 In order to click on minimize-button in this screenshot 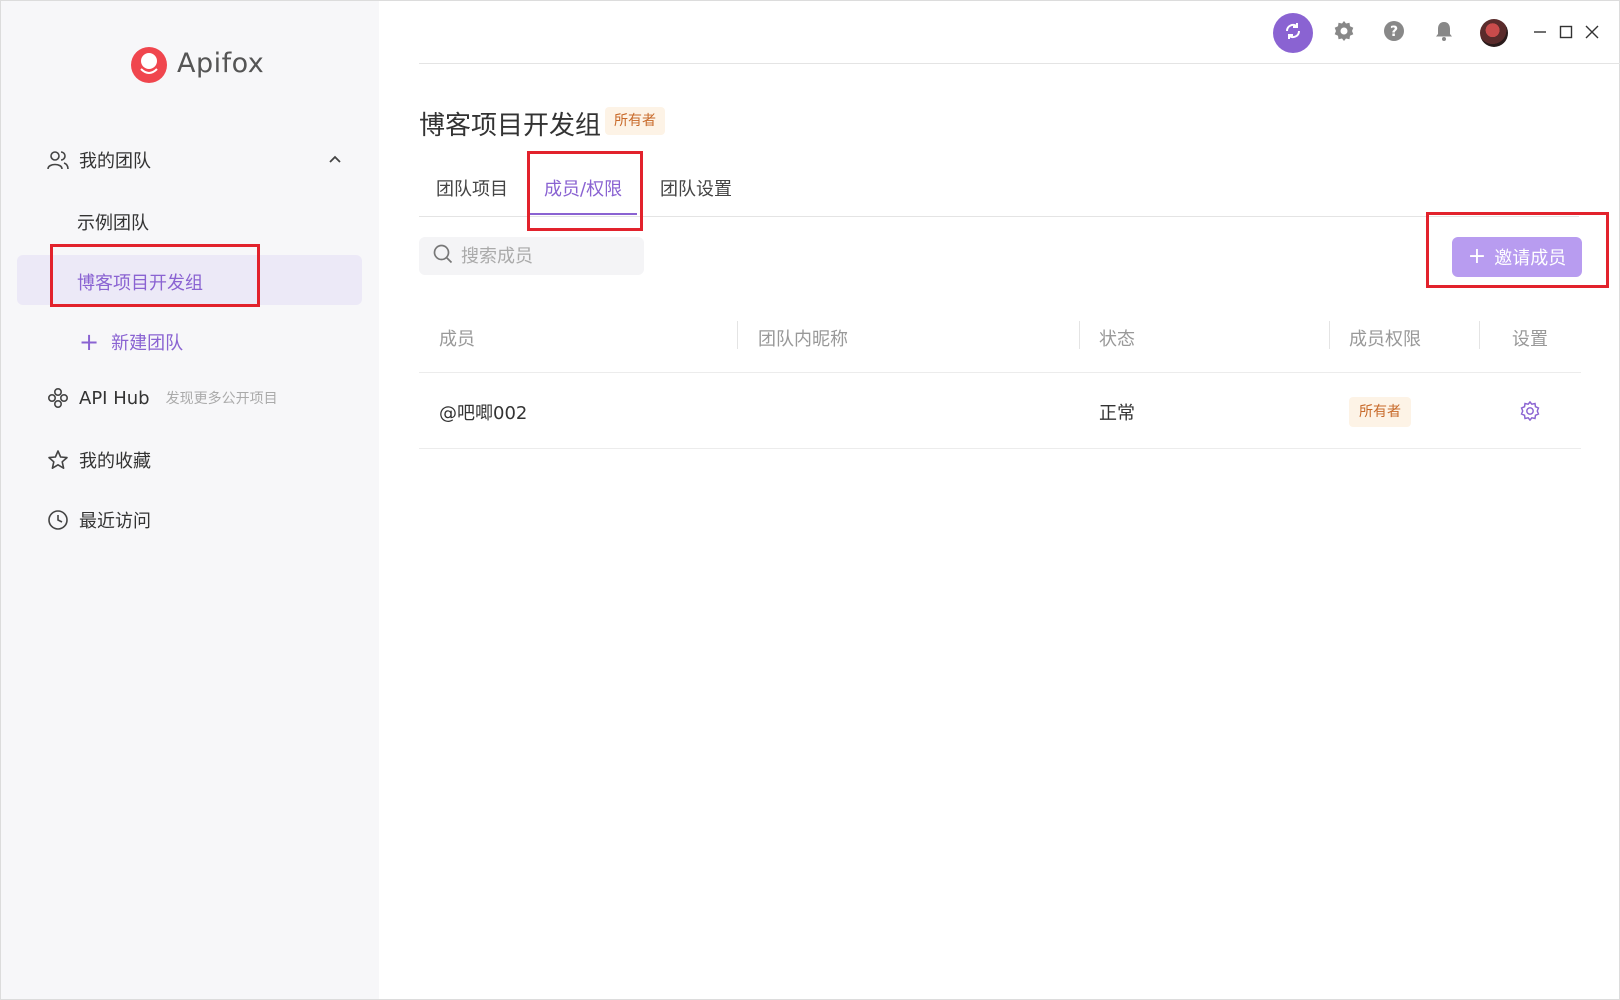, I will do `click(1540, 33)`.